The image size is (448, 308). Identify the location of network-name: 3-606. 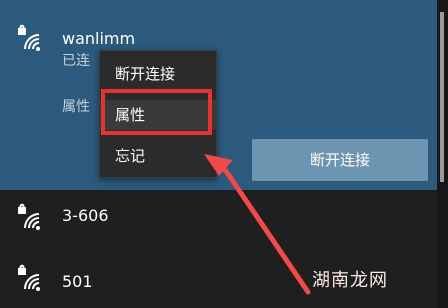
(85, 215).